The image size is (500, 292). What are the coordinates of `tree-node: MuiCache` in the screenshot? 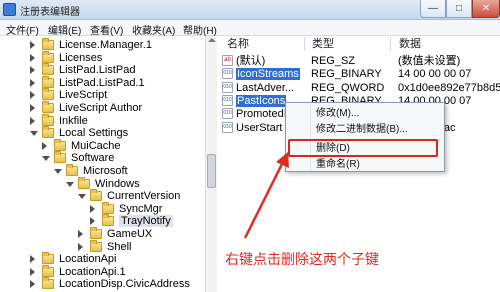 It's located at (102, 145).